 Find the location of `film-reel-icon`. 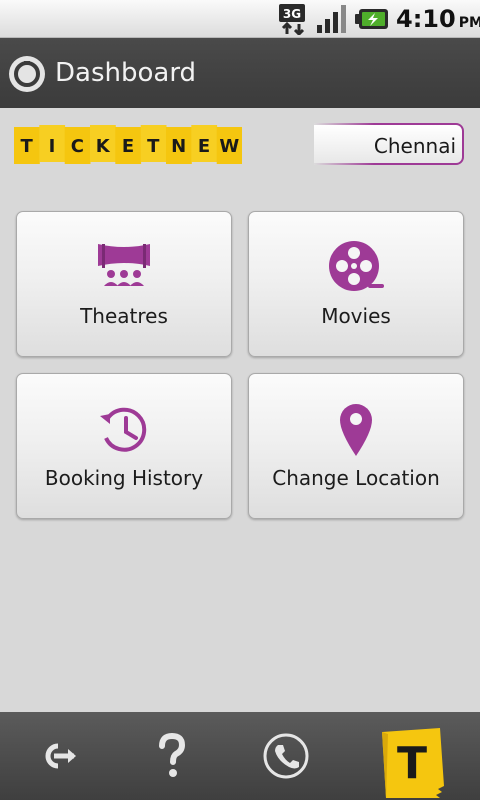

film-reel-icon is located at coordinates (356, 266).